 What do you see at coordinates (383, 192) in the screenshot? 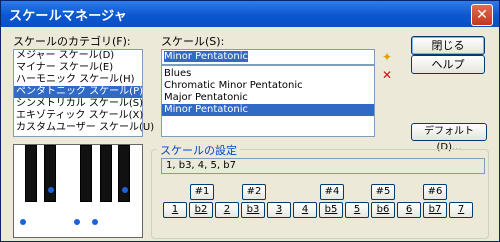
I see `sharp-degree-button: #5` at bounding box center [383, 192].